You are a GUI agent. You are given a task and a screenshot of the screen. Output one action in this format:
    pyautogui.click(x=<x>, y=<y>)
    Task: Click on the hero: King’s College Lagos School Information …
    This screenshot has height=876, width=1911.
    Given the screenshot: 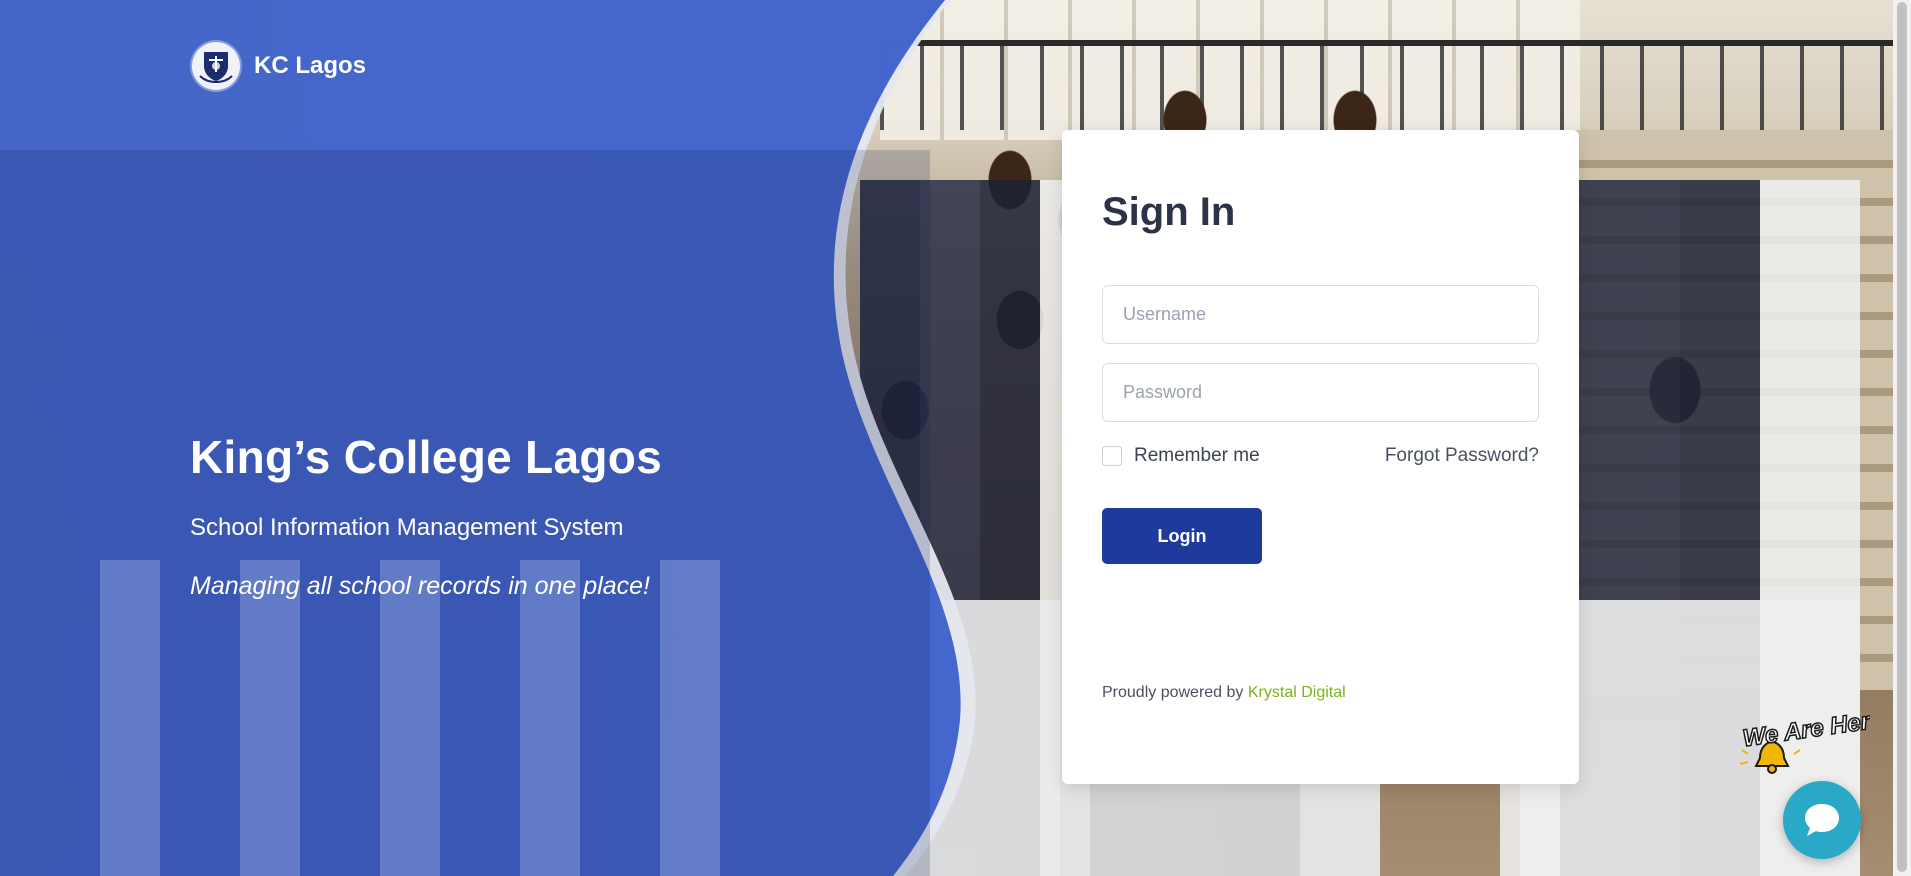 What is the action you would take?
    pyautogui.click(x=426, y=515)
    